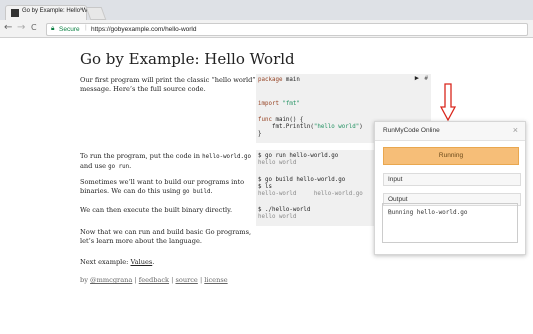 Image resolution: width=533 pixels, height=334 pixels. What do you see at coordinates (187, 59) in the screenshot?
I see `page-title: Go by Example: Hello World` at bounding box center [187, 59].